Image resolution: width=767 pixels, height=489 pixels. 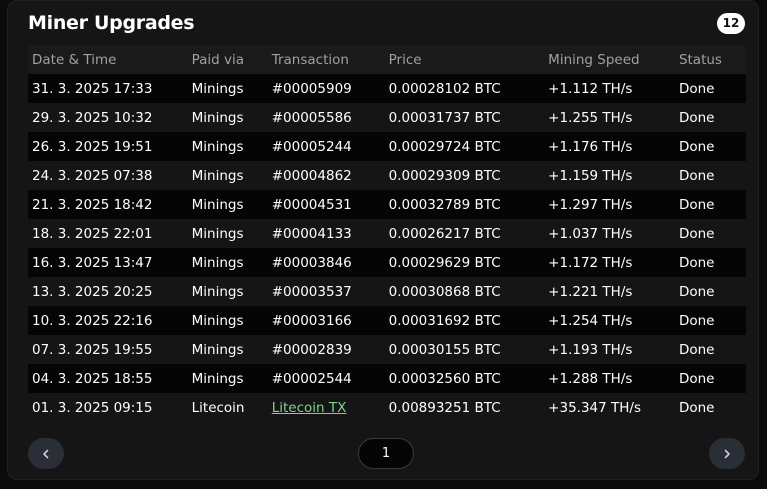 I want to click on price-cell: 0.00028102 BTC, so click(x=464, y=88).